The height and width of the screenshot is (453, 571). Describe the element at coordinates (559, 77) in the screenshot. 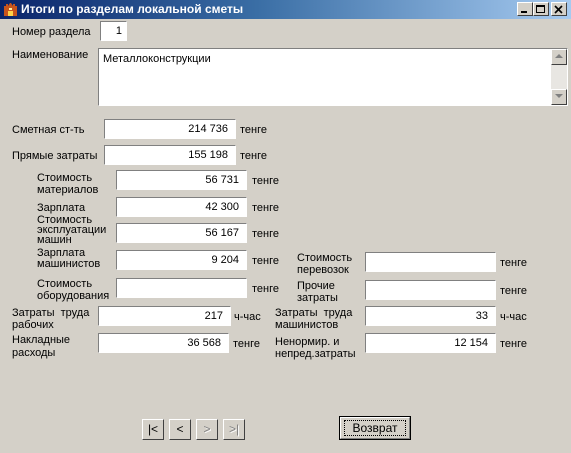

I see `name-scrollbar` at that location.